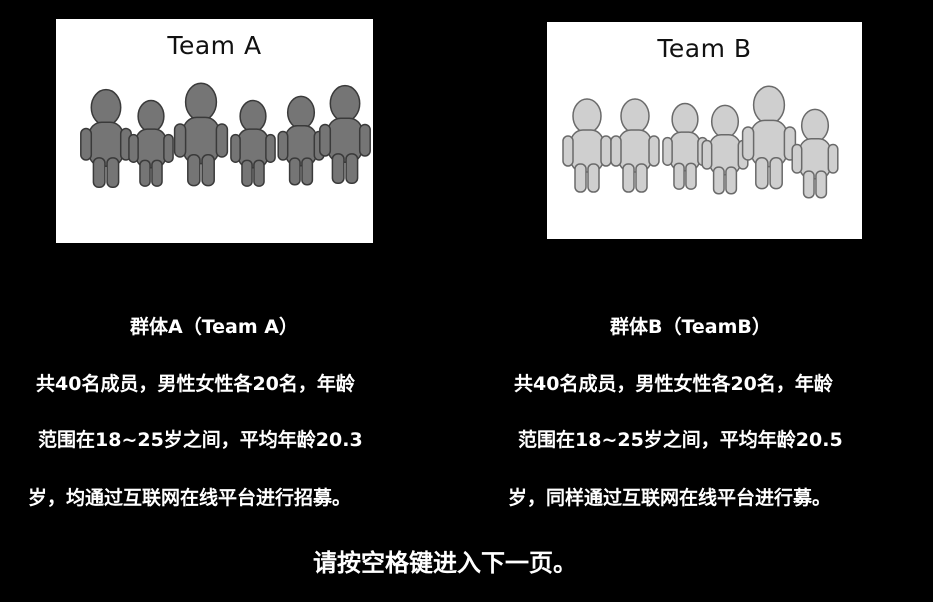 The image size is (933, 602). I want to click on team-b-line-1: 共40名成员，男性女性各20名，年龄, so click(673, 384).